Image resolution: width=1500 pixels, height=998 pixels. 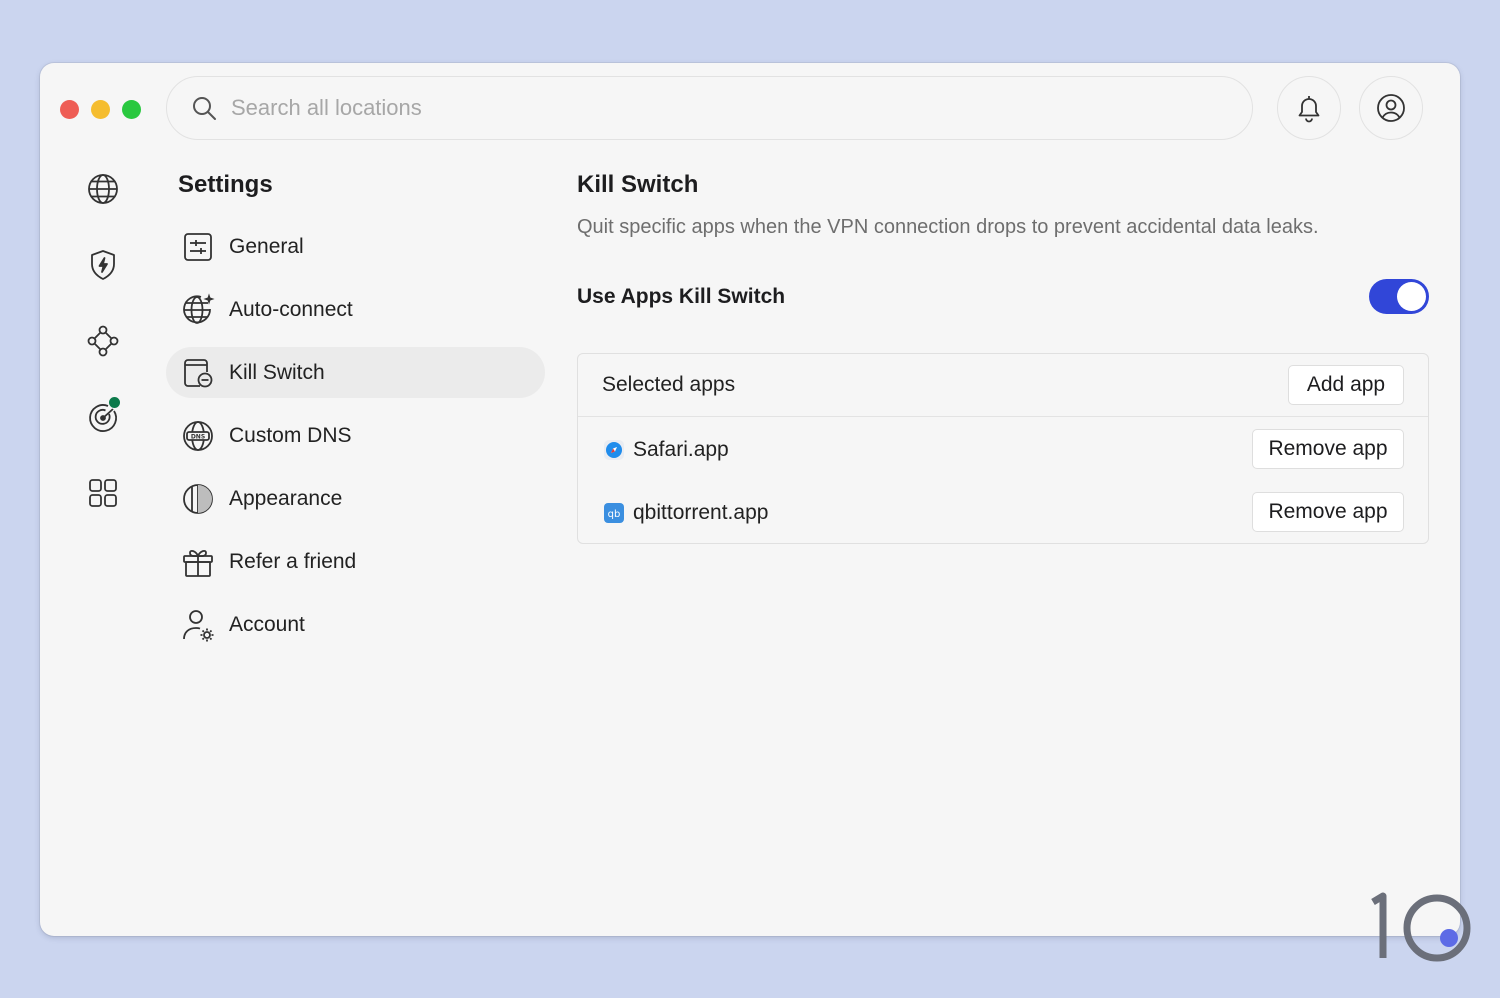 What do you see at coordinates (355, 435) in the screenshot?
I see `menu-item-custom-dns: DNS Custom DNS` at bounding box center [355, 435].